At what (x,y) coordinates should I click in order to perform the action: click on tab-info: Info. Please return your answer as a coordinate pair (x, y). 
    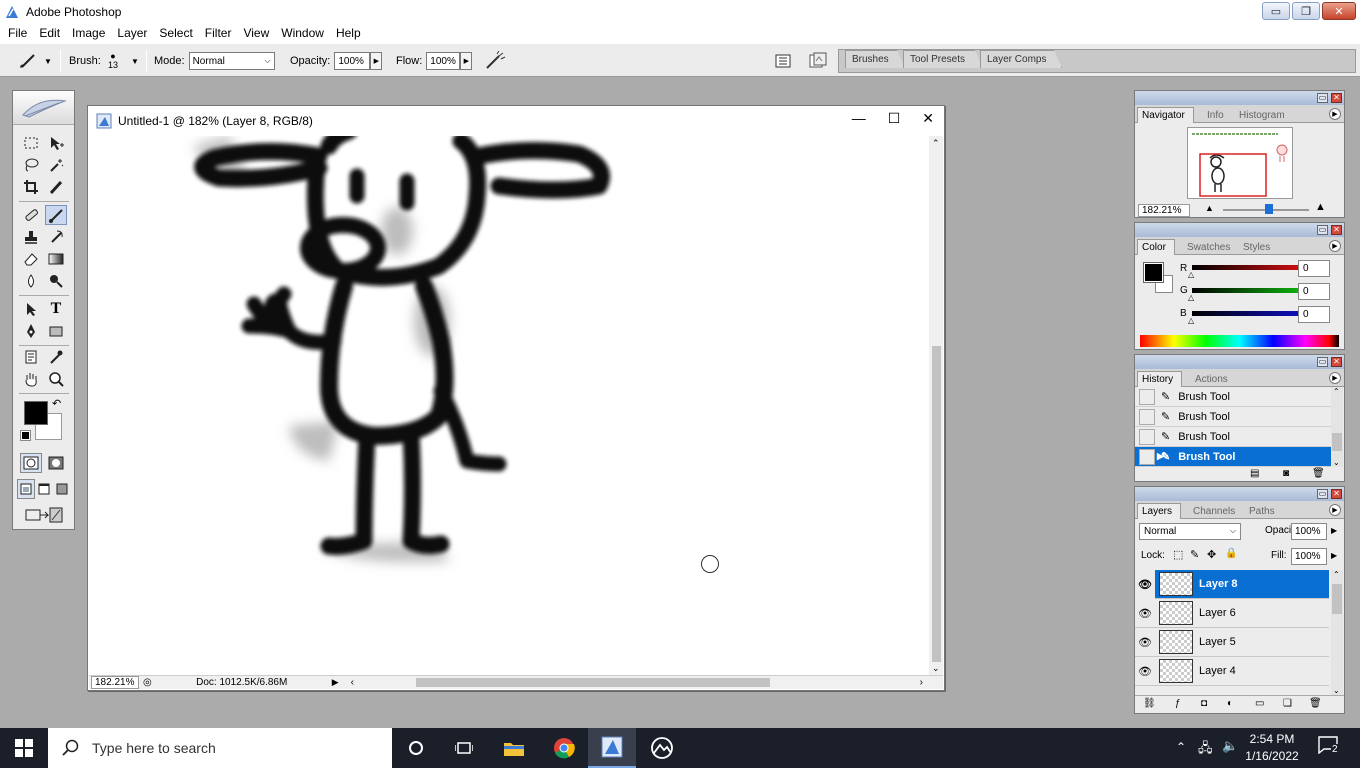
    Looking at the image, I should click on (1217, 115).